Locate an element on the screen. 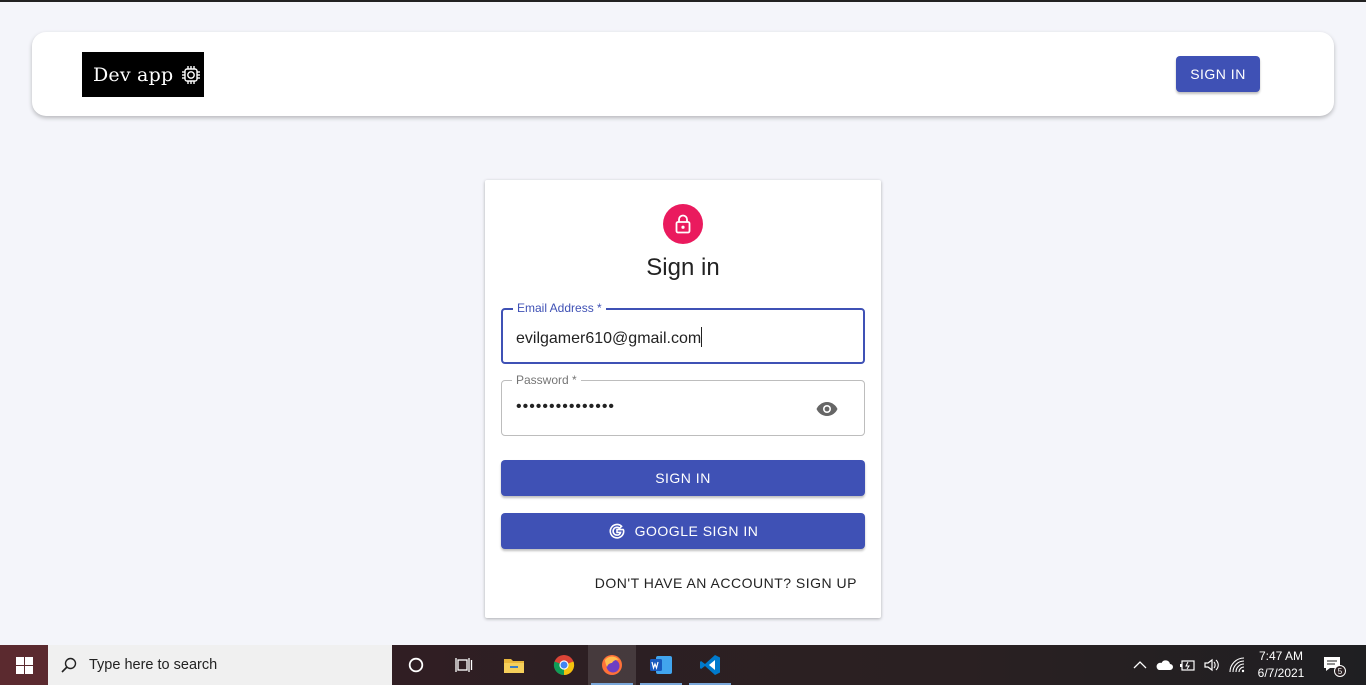 The image size is (1366, 685). app-logo: Dev app is located at coordinates (143, 74).